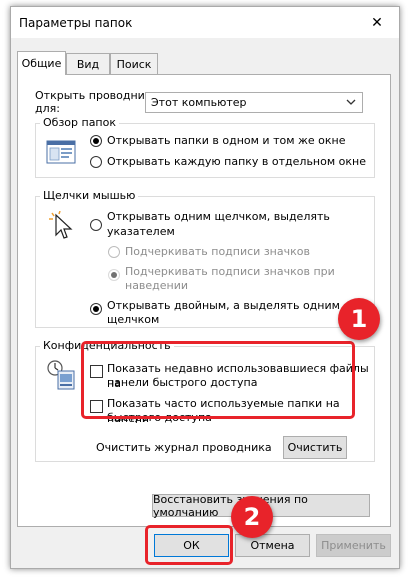 This screenshot has height=577, width=409. Describe the element at coordinates (252, 517) in the screenshot. I see `step-marker-2: 2` at that location.